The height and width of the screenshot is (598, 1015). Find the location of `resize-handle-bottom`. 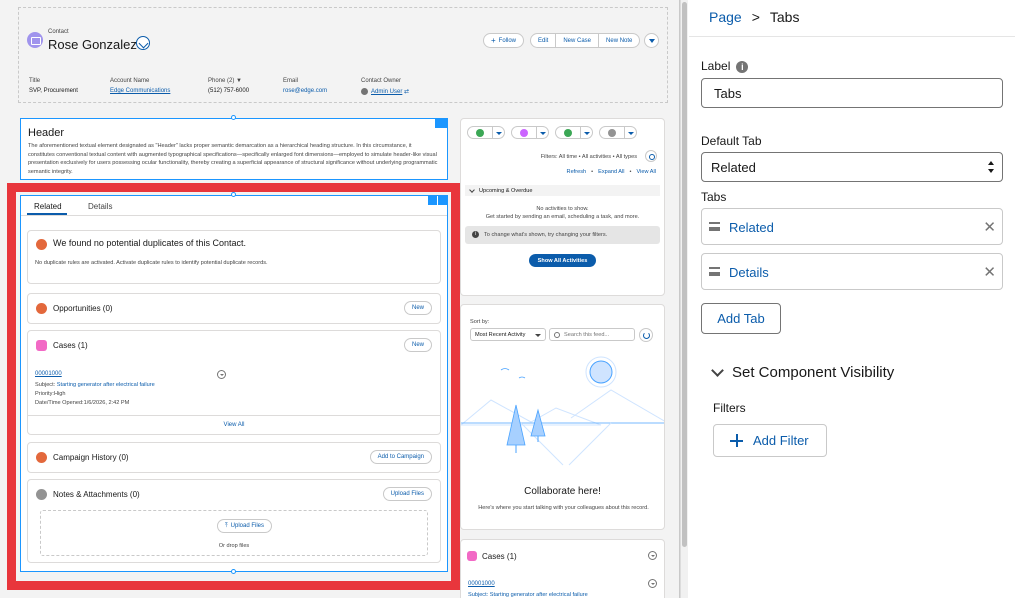

resize-handle-bottom is located at coordinates (233, 571).